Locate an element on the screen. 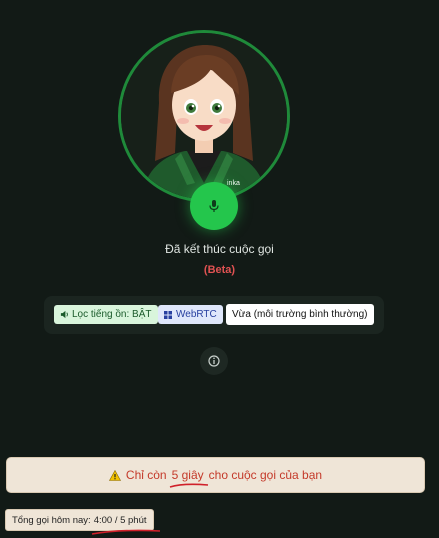 This screenshot has width=439, height=538. usage-value: 4:00 / 5 phút is located at coordinates (120, 520).